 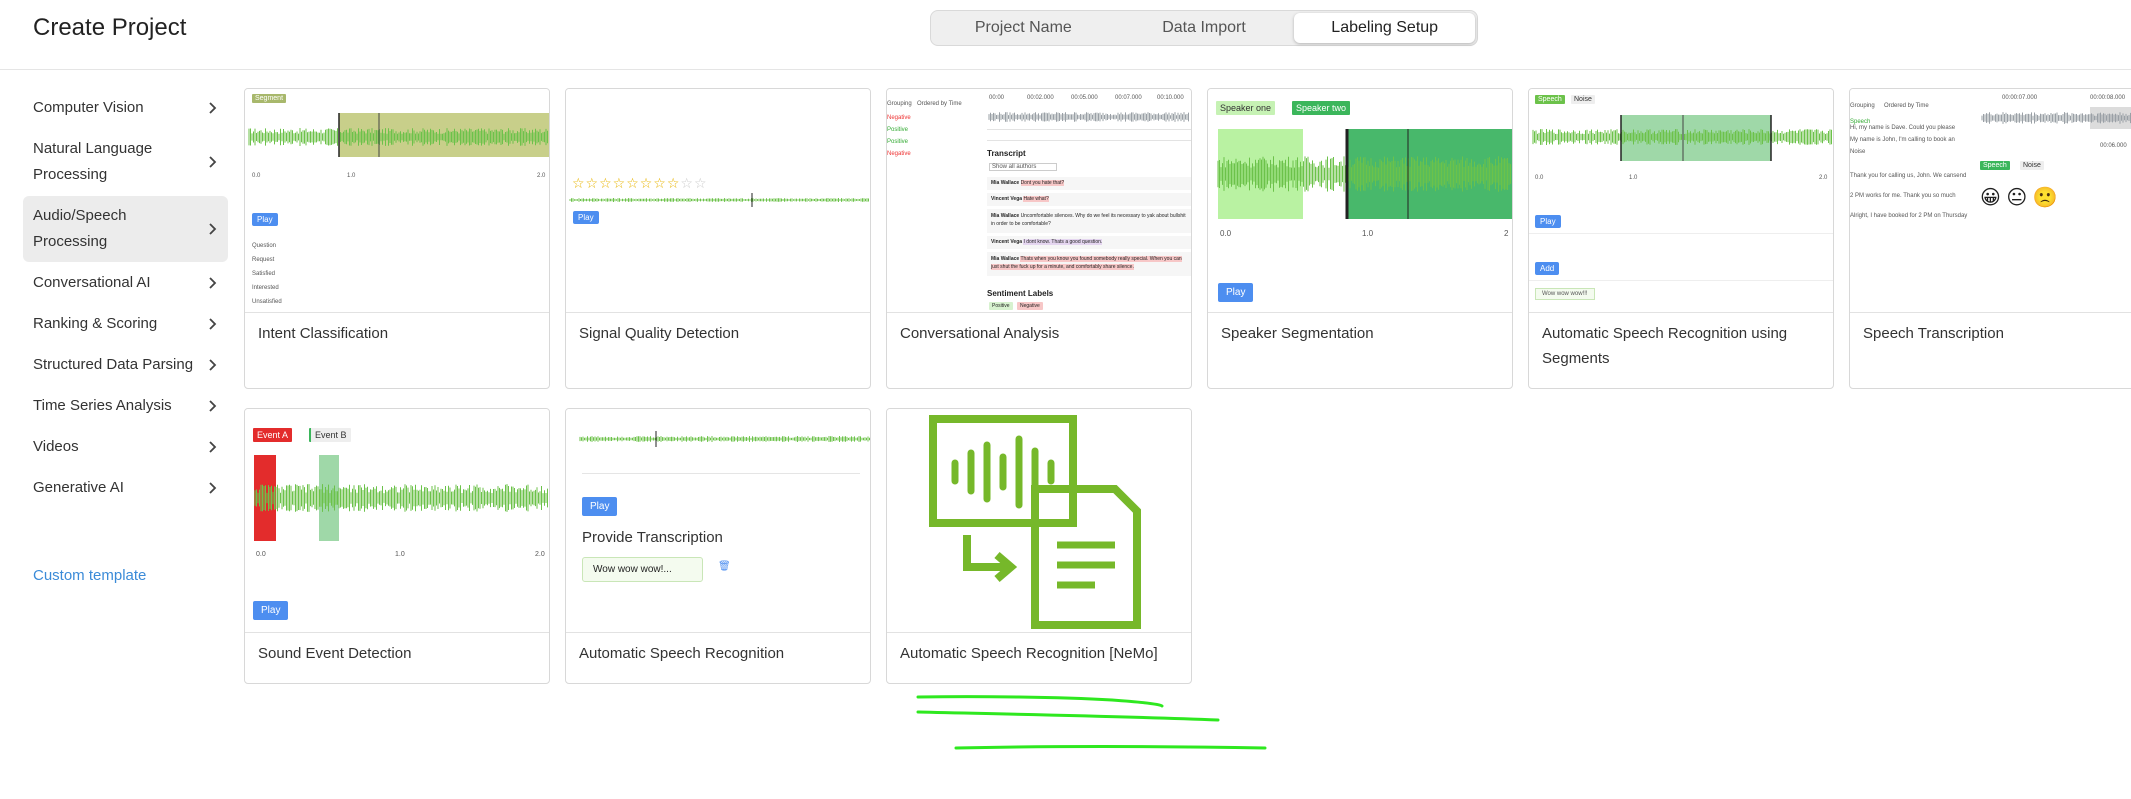 What do you see at coordinates (1089, 135) in the screenshot?
I see `player-controls` at bounding box center [1089, 135].